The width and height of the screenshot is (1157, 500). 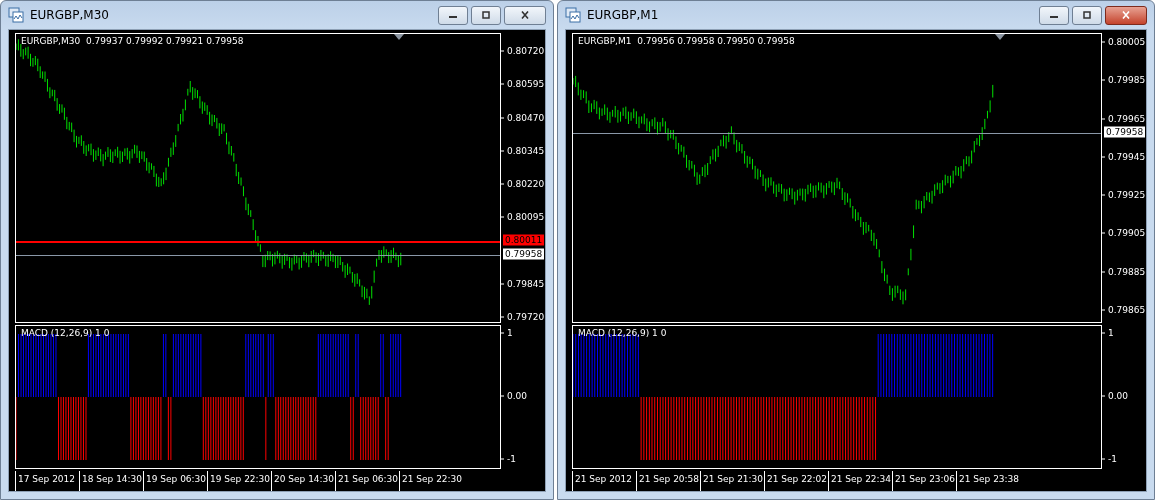 What do you see at coordinates (1124, 80) in the screenshot?
I see `price-tick-label: 0.79985` at bounding box center [1124, 80].